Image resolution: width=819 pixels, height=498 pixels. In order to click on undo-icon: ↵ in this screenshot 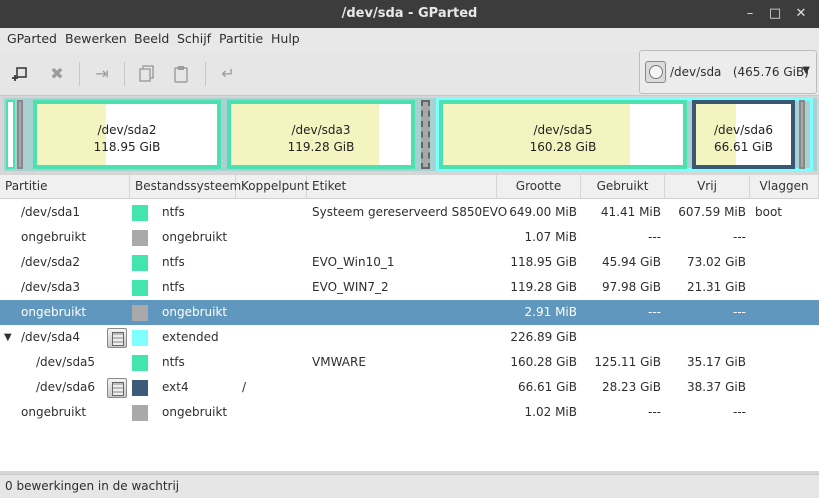, I will do `click(228, 73)`.